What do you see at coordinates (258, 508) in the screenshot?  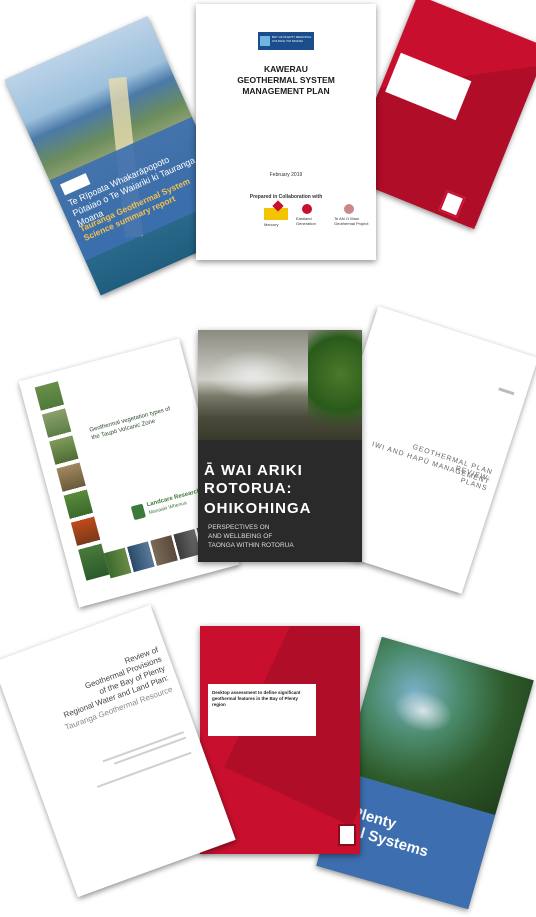 I see `cover-title-3: OHIKOHINGA` at bounding box center [258, 508].